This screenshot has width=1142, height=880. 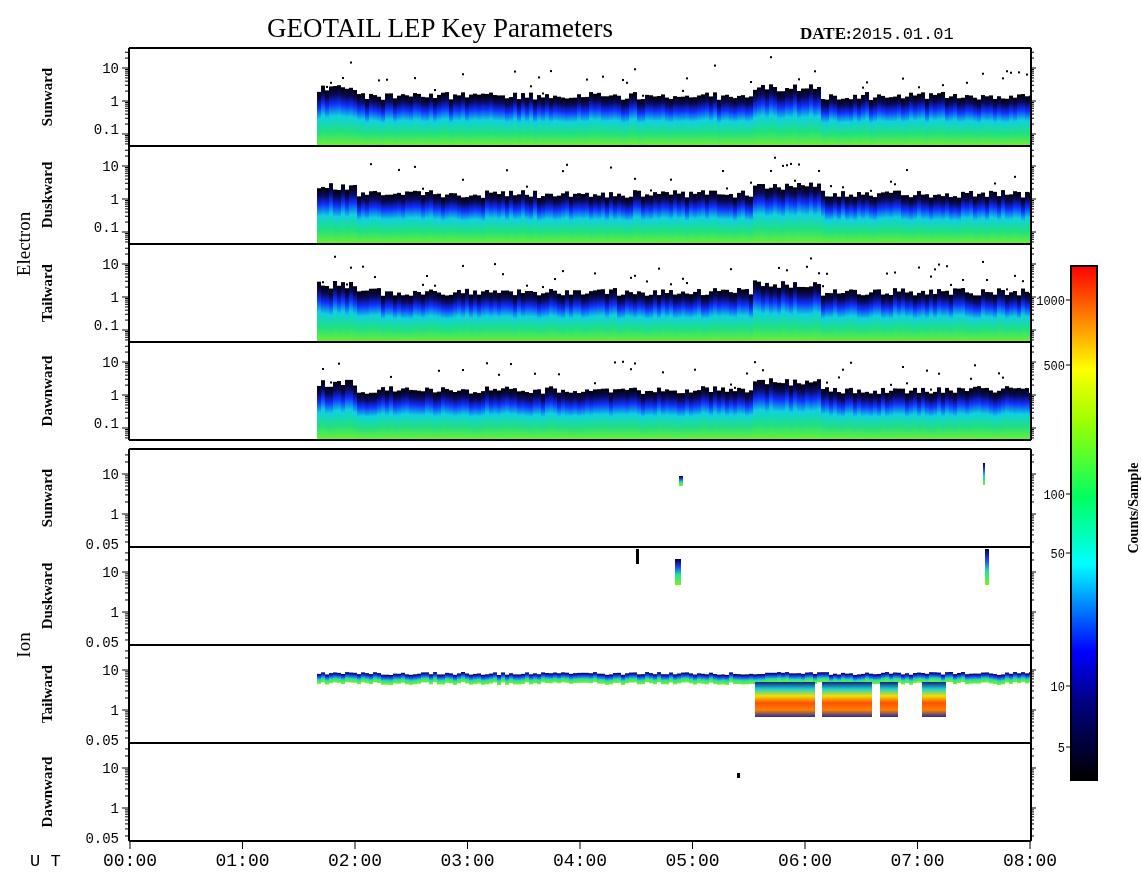 I want to click on colorbar-tick-label: 5, so click(x=1061, y=749).